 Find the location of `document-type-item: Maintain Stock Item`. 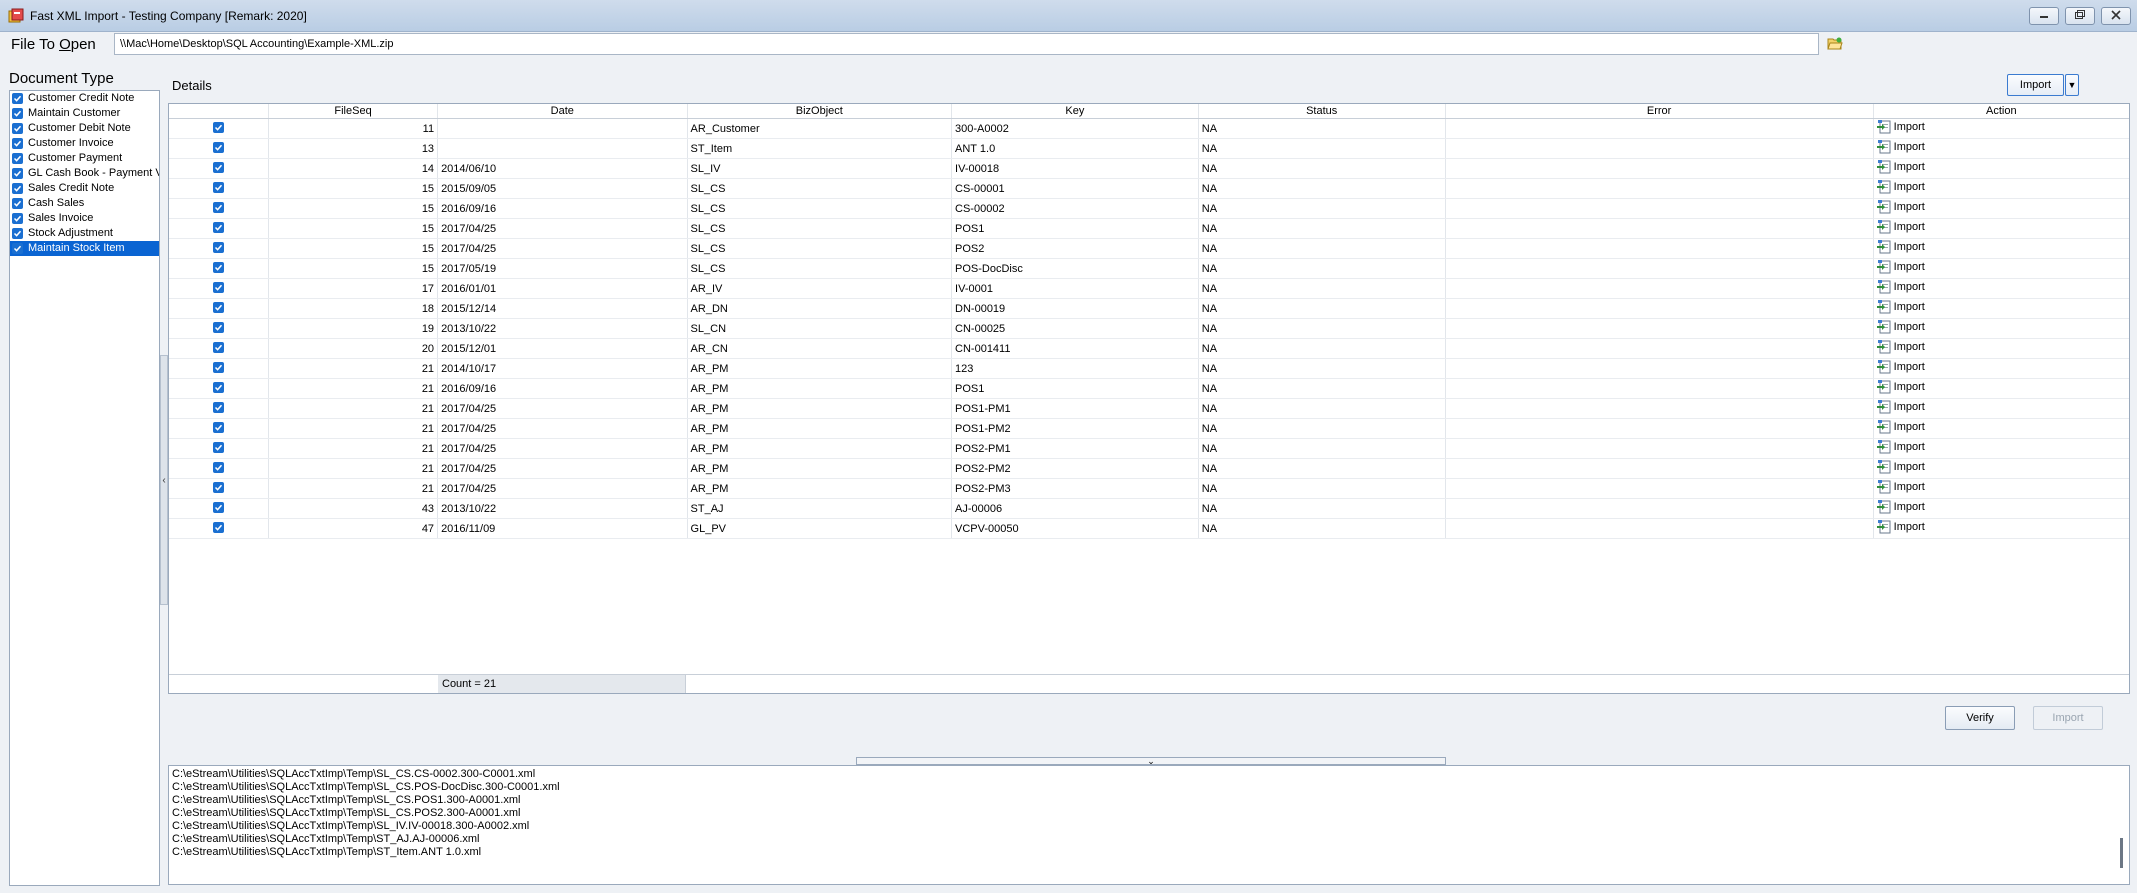

document-type-item: Maintain Stock Item is located at coordinates (84, 248).